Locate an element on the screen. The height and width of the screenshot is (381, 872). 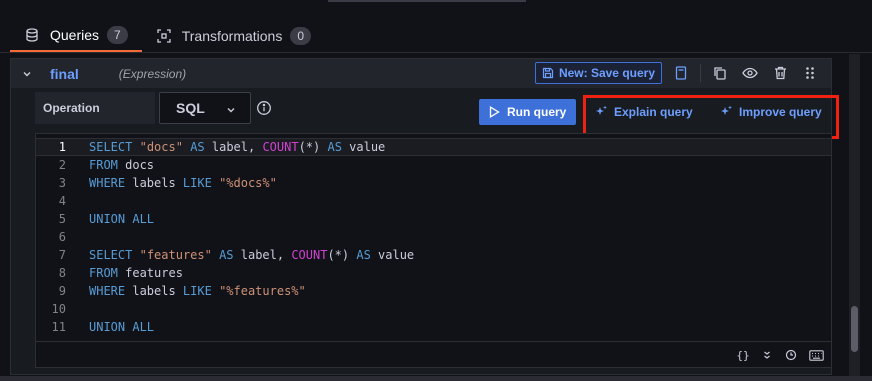
code-line: 9 WHERE labels LIKE "%features%" is located at coordinates (433, 291).